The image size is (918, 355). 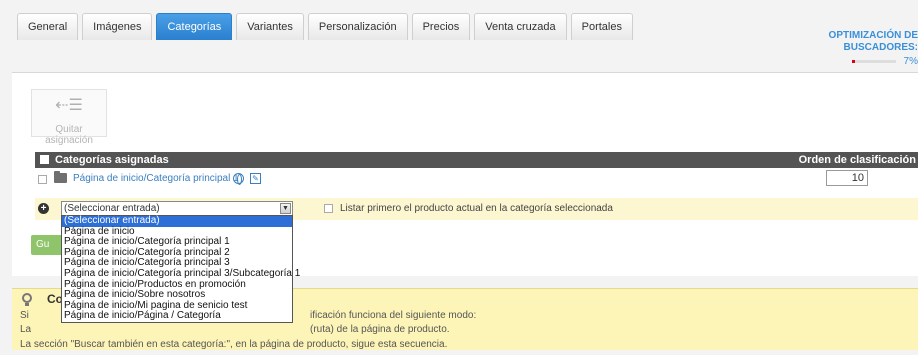 I want to click on seo-title-line1: OPTIMIZACIÓN DE, so click(x=873, y=35).